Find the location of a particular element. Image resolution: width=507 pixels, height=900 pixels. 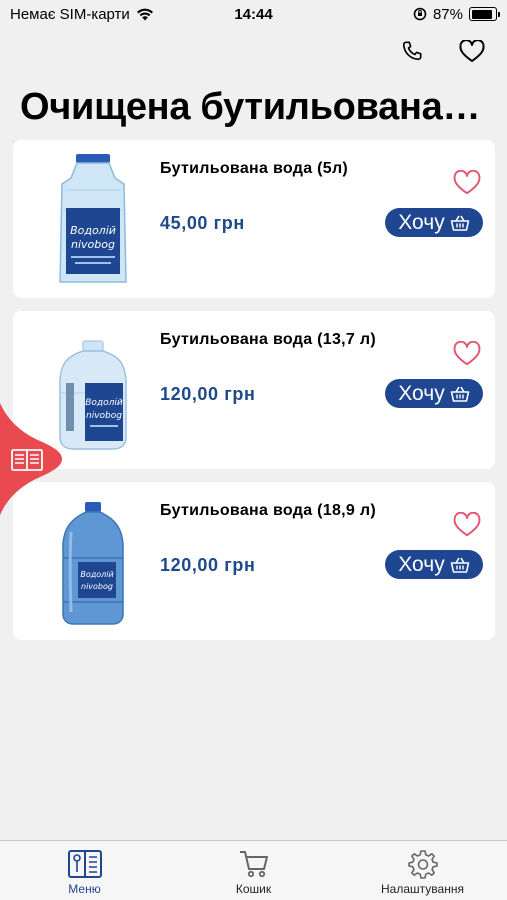

product-name: Бутильована вода (13,7 л) is located at coordinates (268, 339).